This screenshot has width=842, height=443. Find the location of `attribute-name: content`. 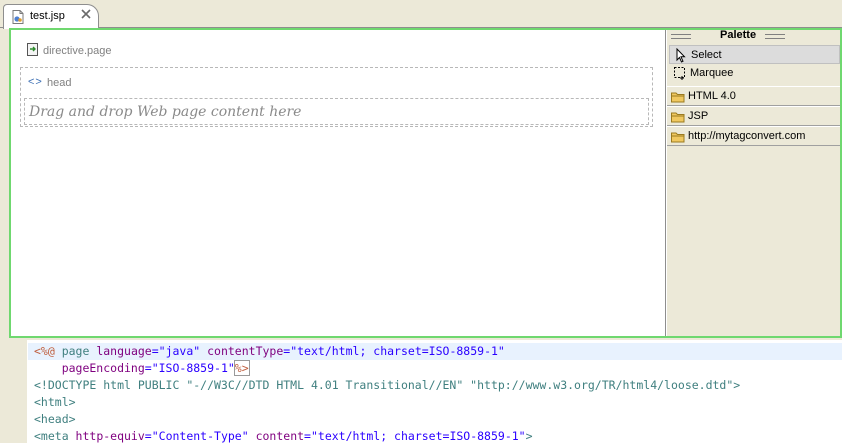

attribute-name: content is located at coordinates (276, 436).